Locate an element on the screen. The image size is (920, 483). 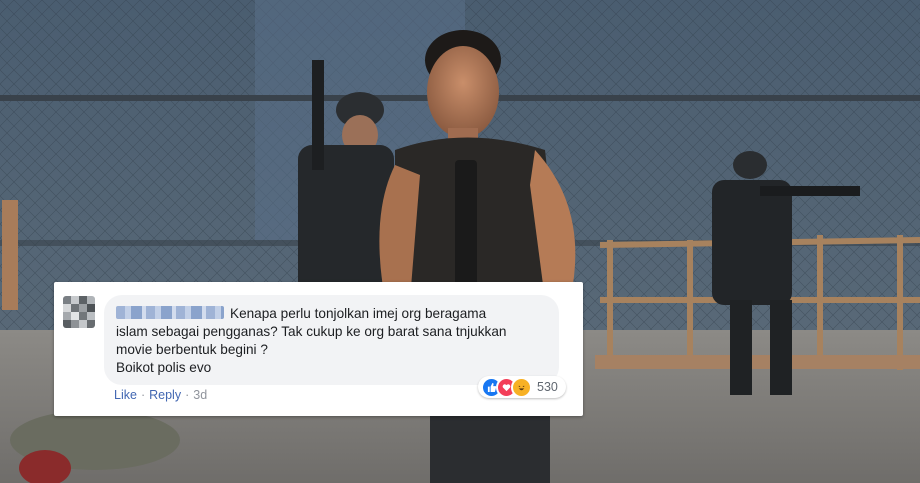
reply-button: Reply is located at coordinates (165, 395).